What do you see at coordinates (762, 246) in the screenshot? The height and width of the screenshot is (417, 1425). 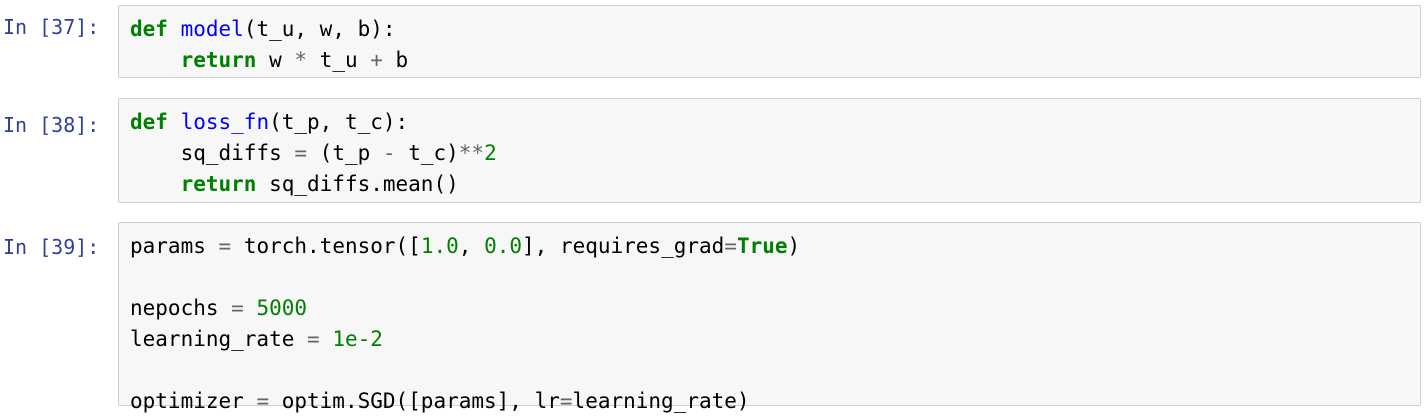 I see `keyword-constant: True` at bounding box center [762, 246].